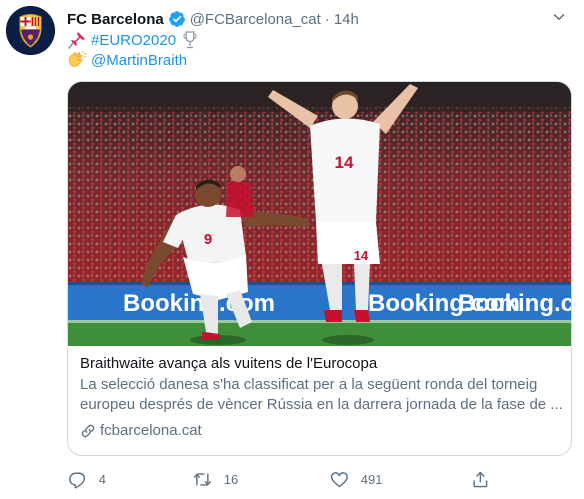  What do you see at coordinates (208, 239) in the screenshot?
I see `player-left-number: 9` at bounding box center [208, 239].